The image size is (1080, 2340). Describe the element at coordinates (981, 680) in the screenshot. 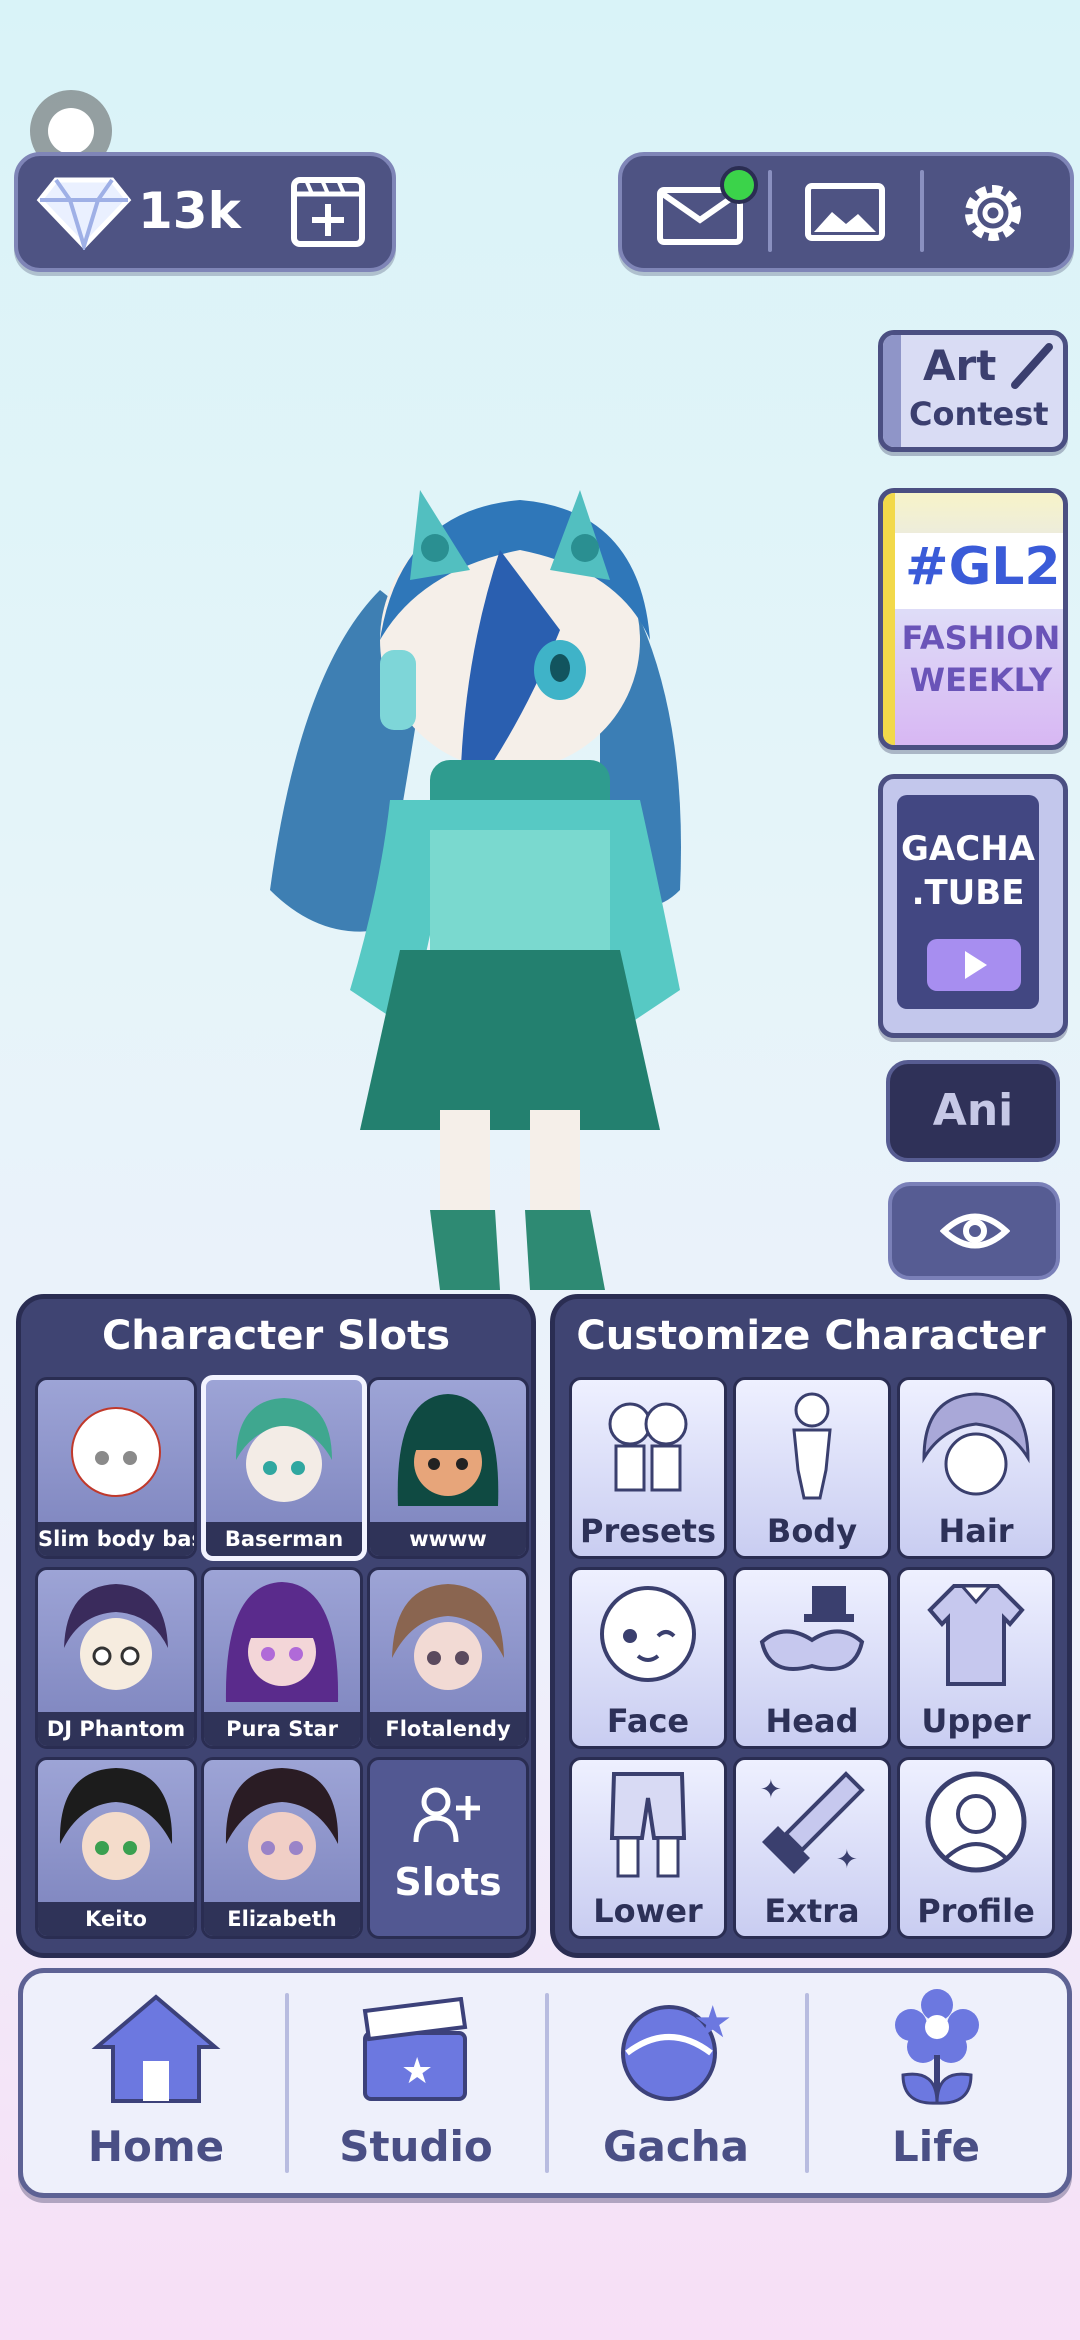

I see `gl2-line2: WEEKLY` at that location.